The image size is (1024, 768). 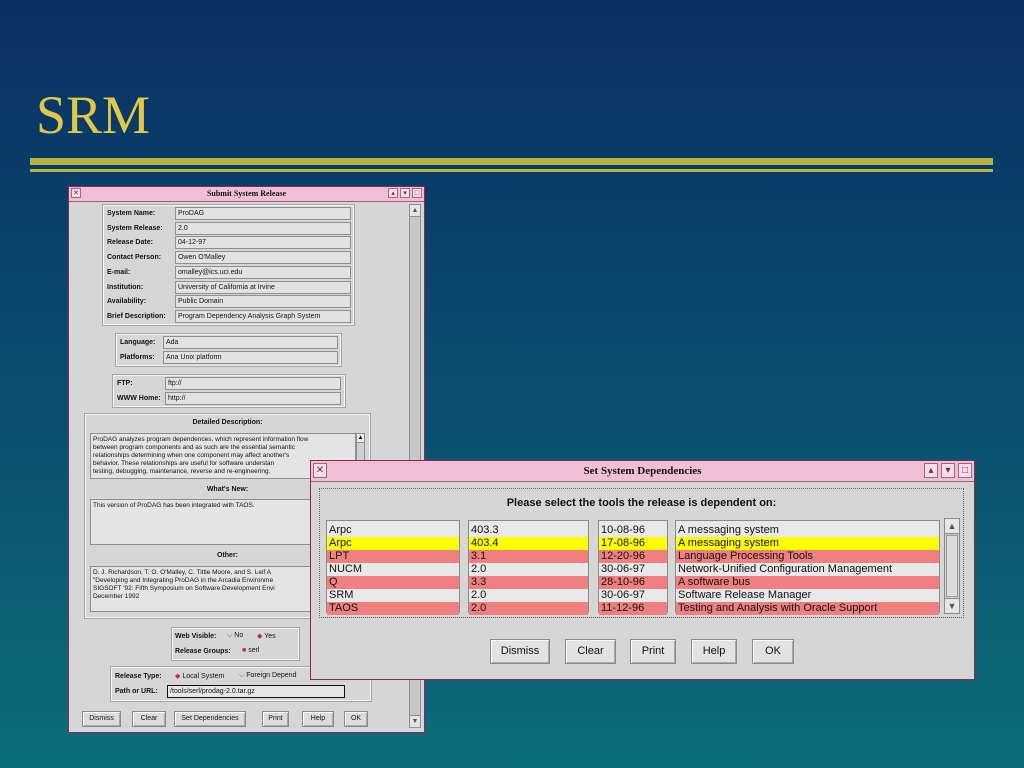 What do you see at coordinates (270, 636) in the screenshot?
I see `web-visible-yes-label: Yes` at bounding box center [270, 636].